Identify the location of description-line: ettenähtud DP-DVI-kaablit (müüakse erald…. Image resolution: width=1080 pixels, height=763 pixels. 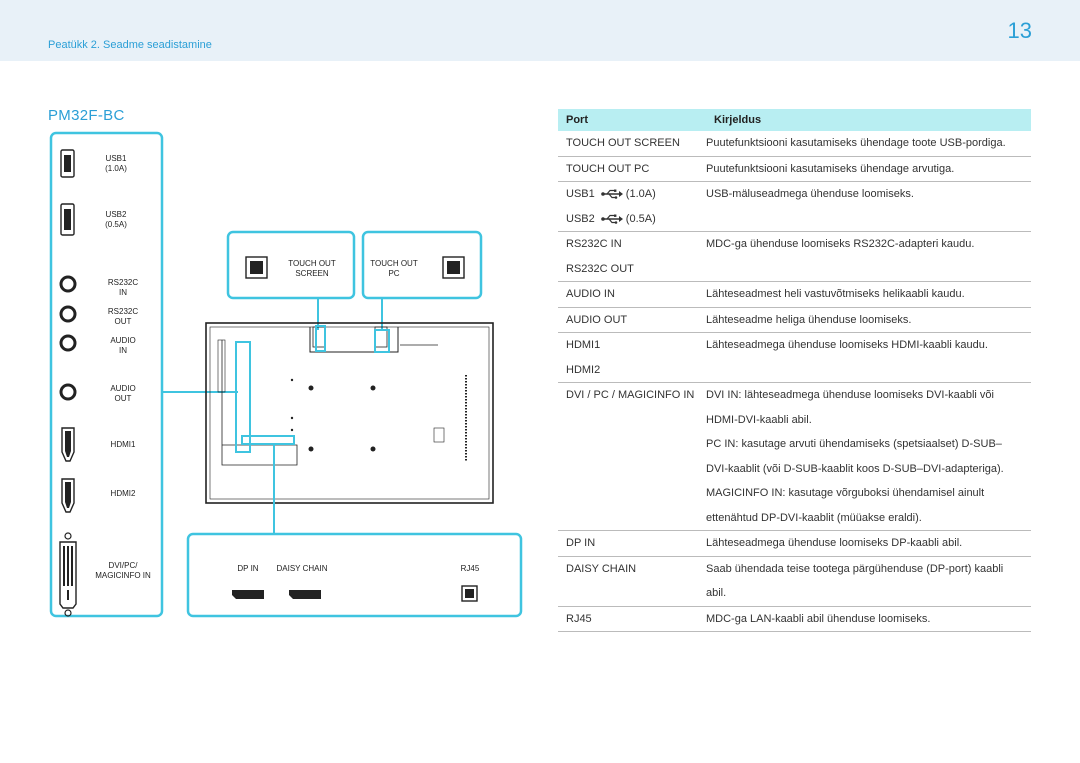
(814, 517).